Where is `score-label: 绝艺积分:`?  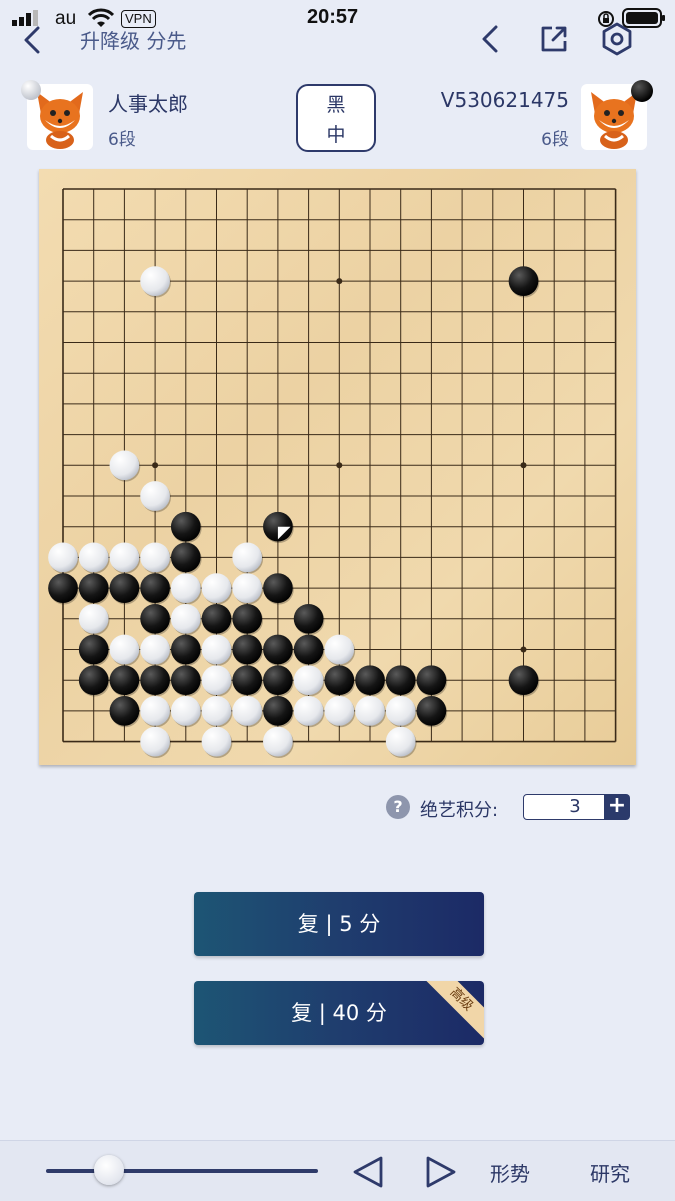
score-label: 绝艺积分: is located at coordinates (459, 810).